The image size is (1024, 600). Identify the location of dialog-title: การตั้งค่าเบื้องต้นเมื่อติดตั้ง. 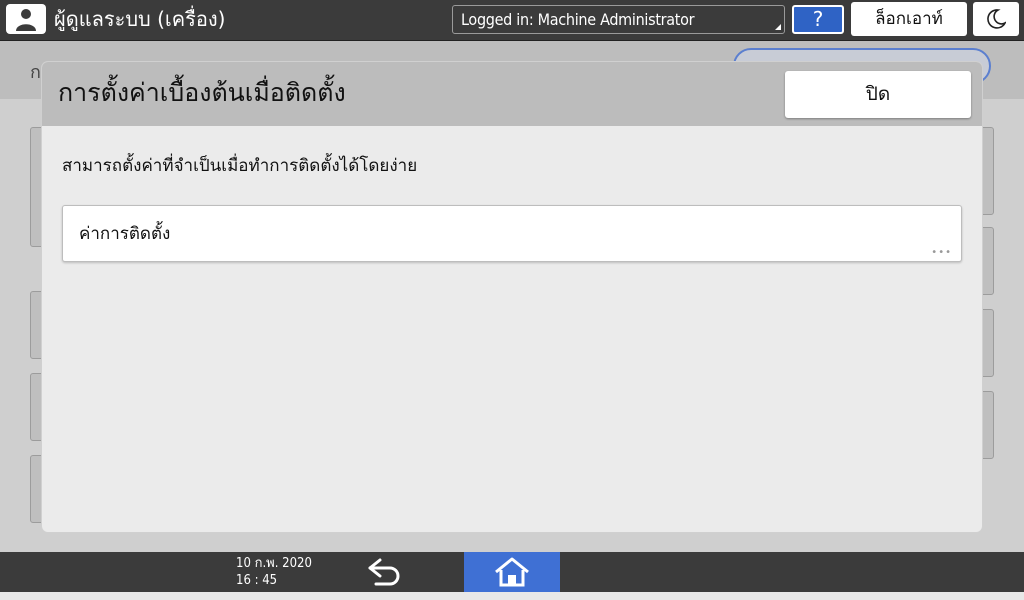
(202, 92).